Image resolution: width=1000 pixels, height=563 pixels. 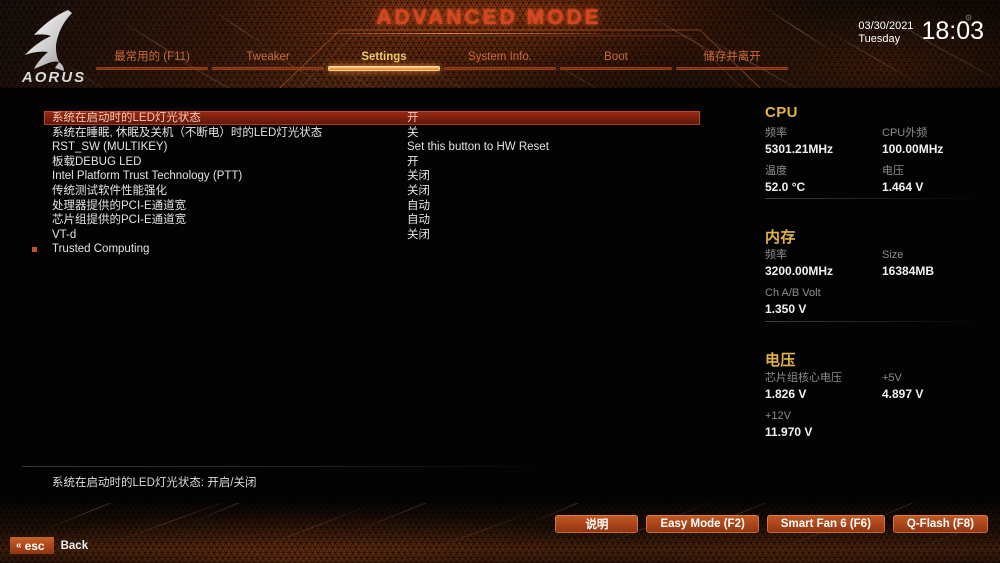 I want to click on setting-label: 系统在睡眠, 休眠及关机（不断电）时的LED灯光状态, so click(x=187, y=132).